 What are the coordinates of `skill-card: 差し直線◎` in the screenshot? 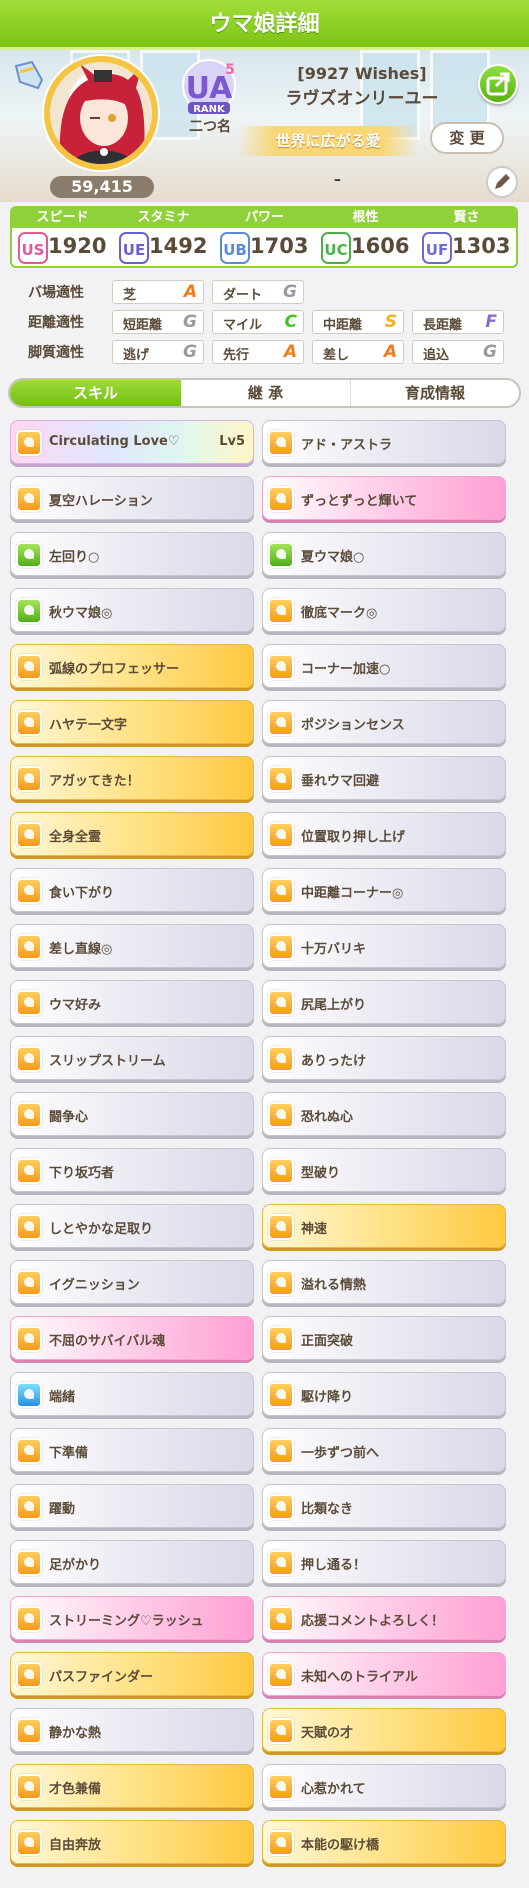 It's located at (132, 946).